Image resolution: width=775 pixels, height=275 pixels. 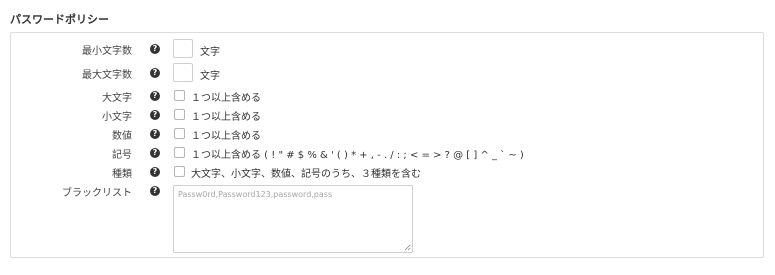 I want to click on max-length-input, so click(x=183, y=72).